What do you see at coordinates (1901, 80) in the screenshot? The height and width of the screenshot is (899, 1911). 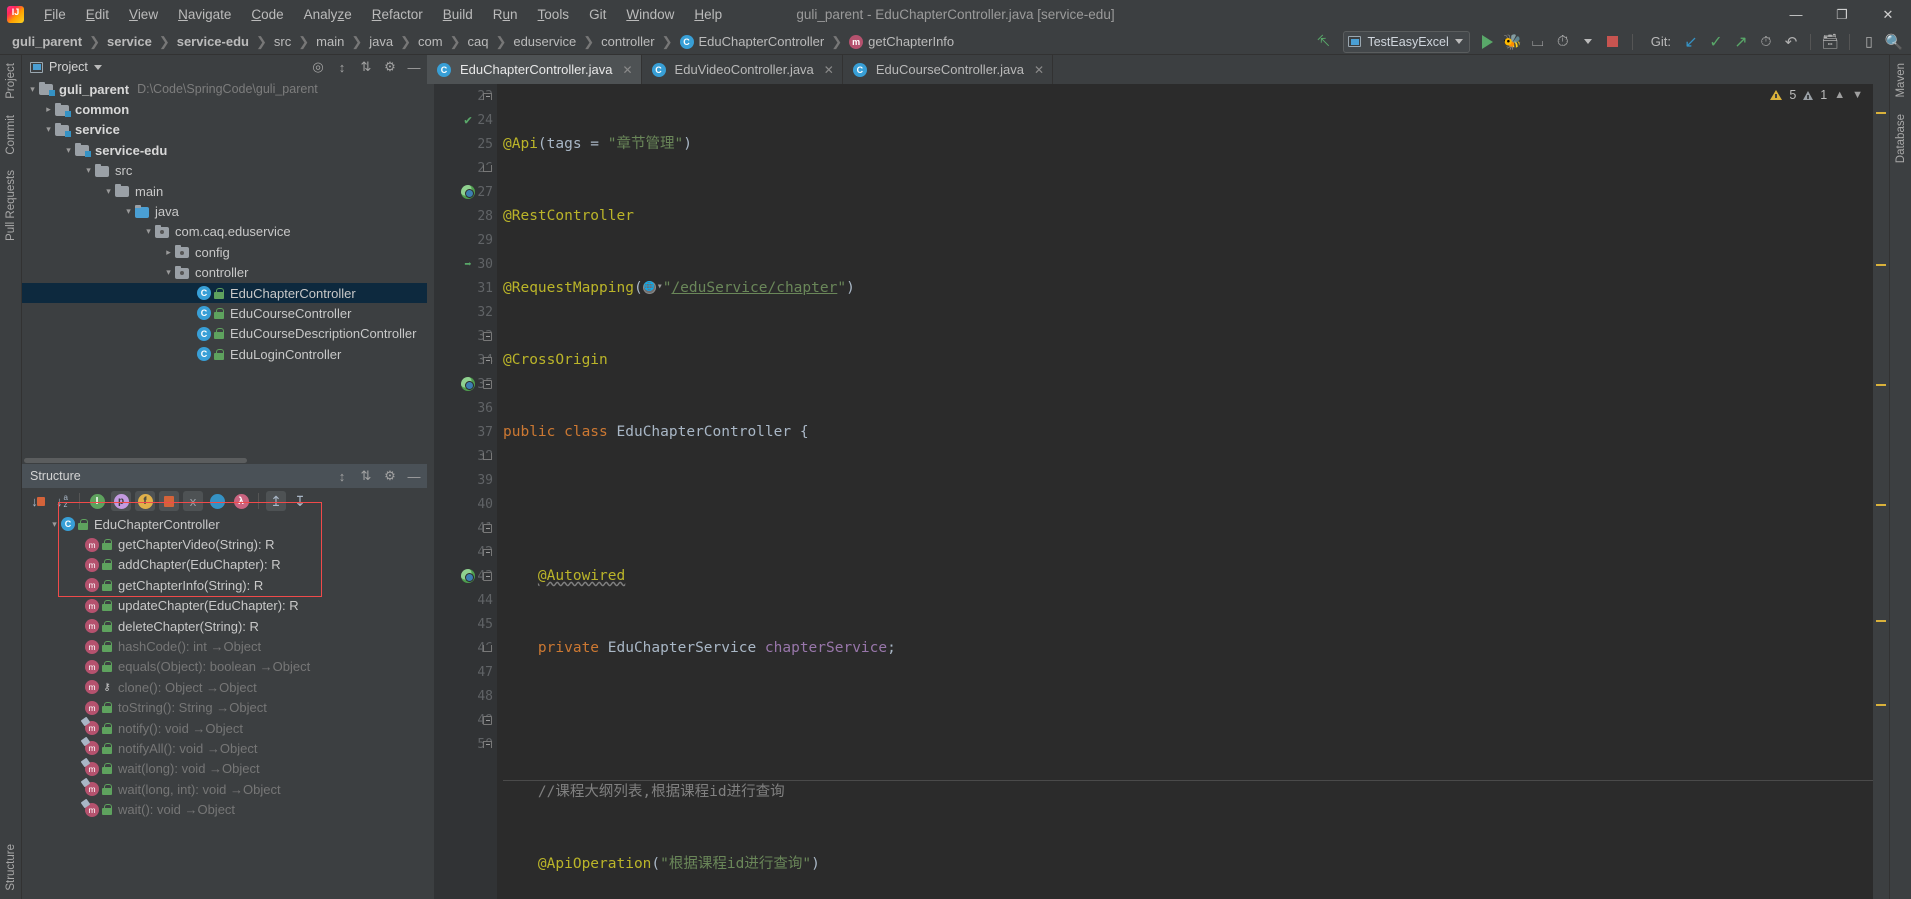 I see `tool-tab-maven: Maven` at bounding box center [1901, 80].